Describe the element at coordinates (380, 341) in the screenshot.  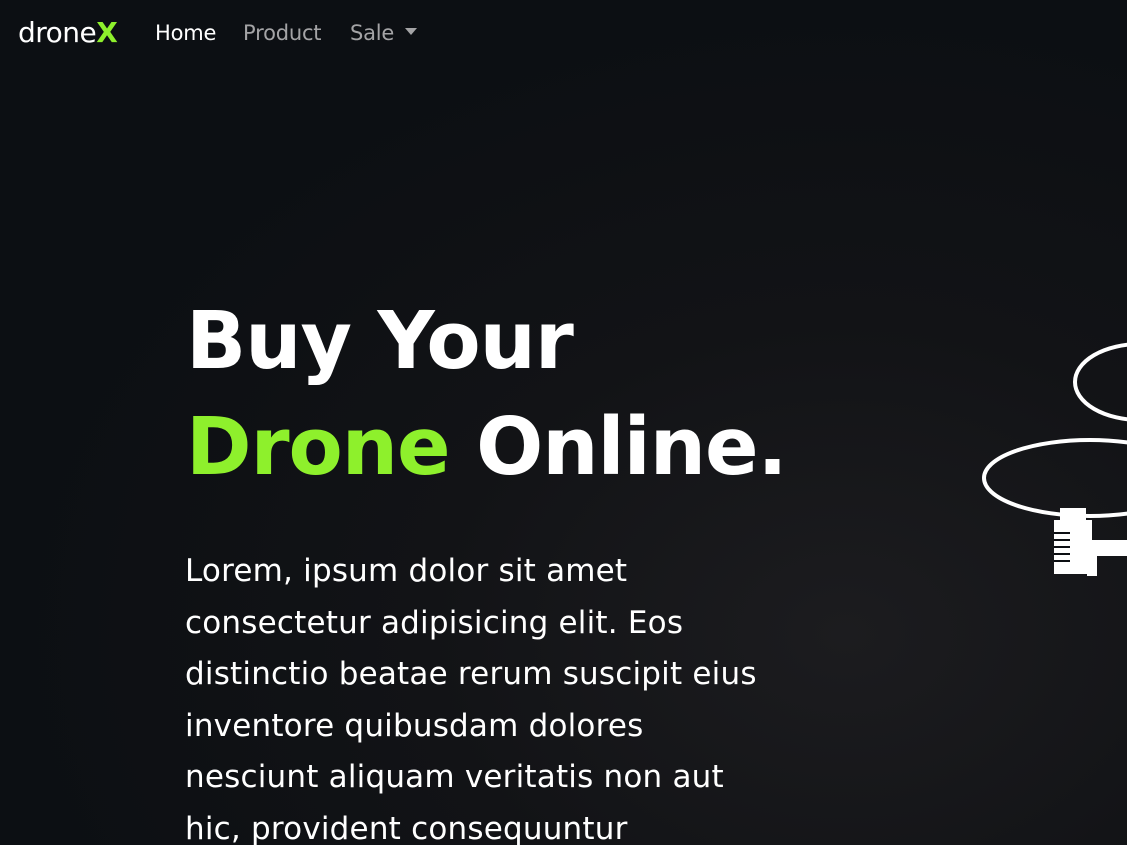
I see `hero-title-line1: Buy Your` at that location.